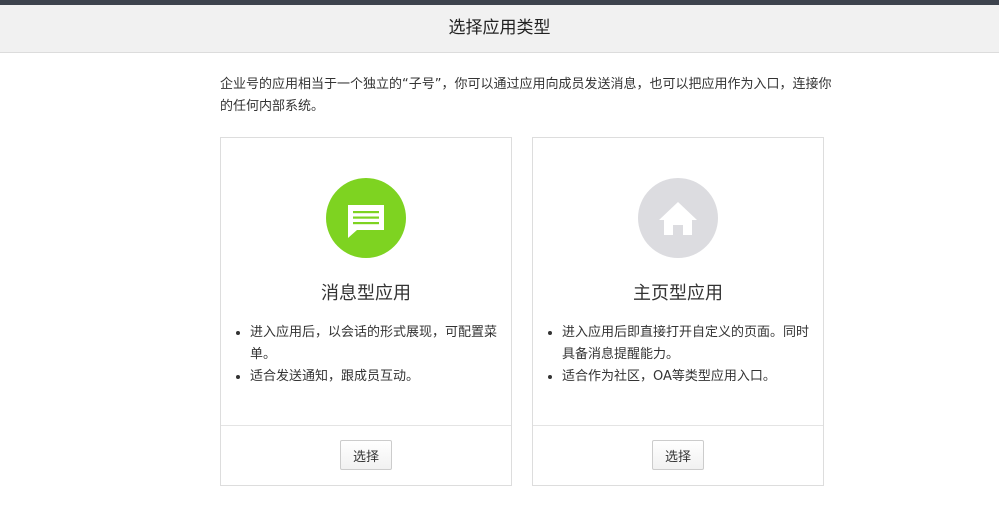 This screenshot has height=530, width=999. Describe the element at coordinates (366, 218) in the screenshot. I see `message-icon` at that location.